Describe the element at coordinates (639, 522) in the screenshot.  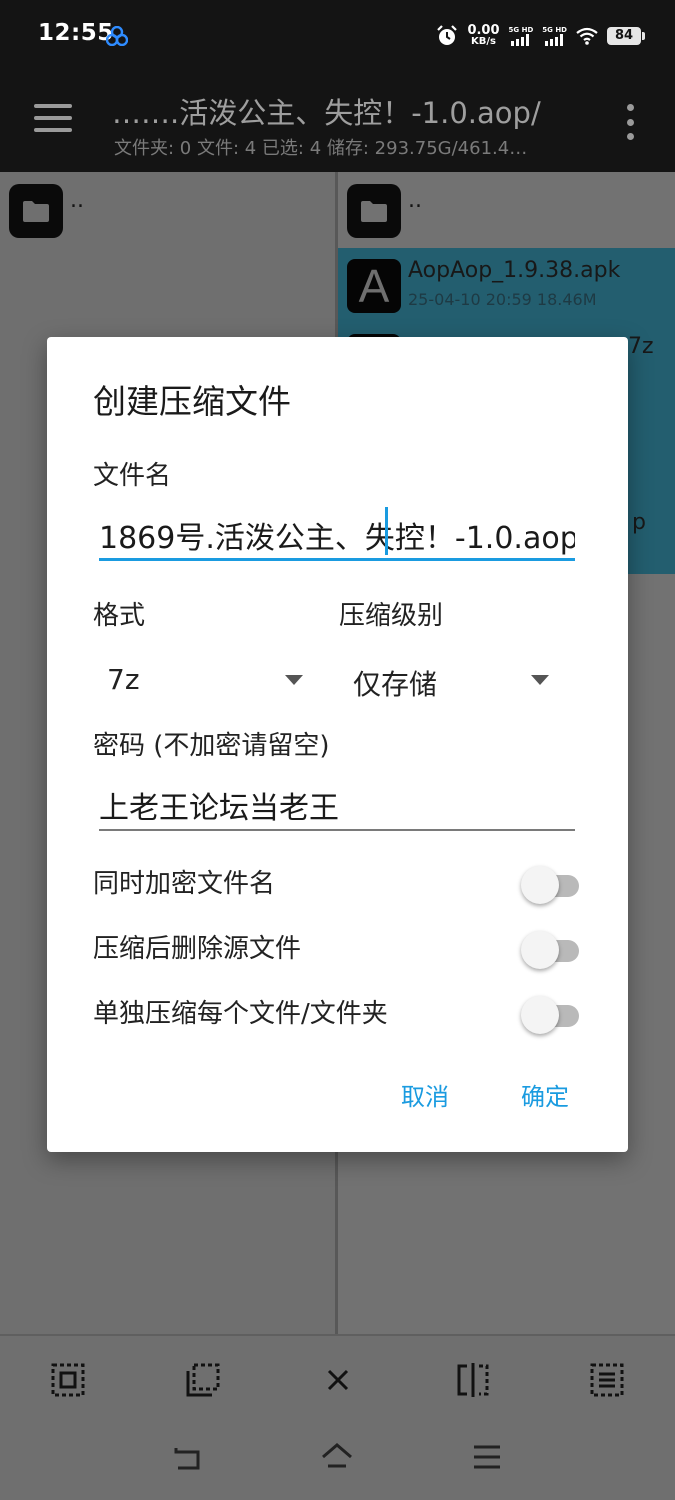
I see `file-name-fragment: p` at that location.